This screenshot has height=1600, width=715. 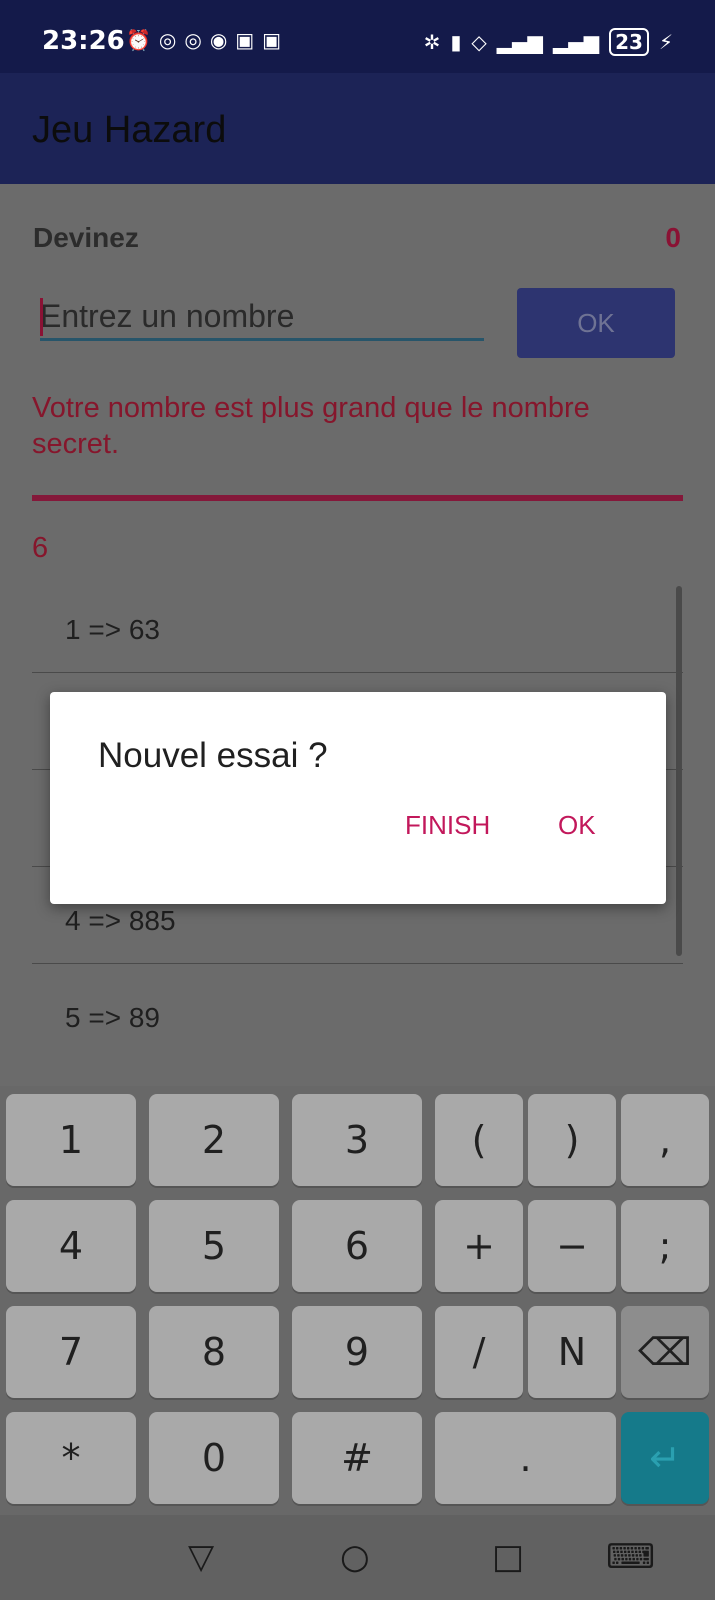 I want to click on alarm-icon: ⏰, so click(x=138, y=40).